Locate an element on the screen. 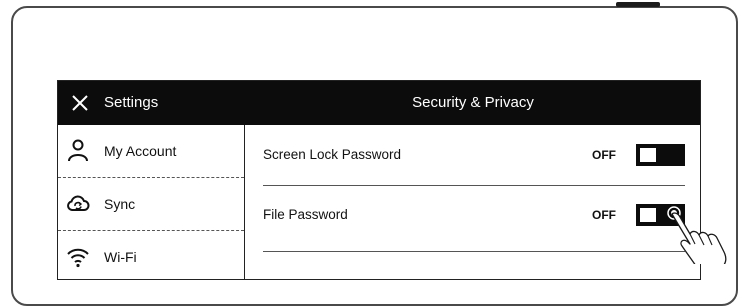  row-divider is located at coordinates (474, 251).